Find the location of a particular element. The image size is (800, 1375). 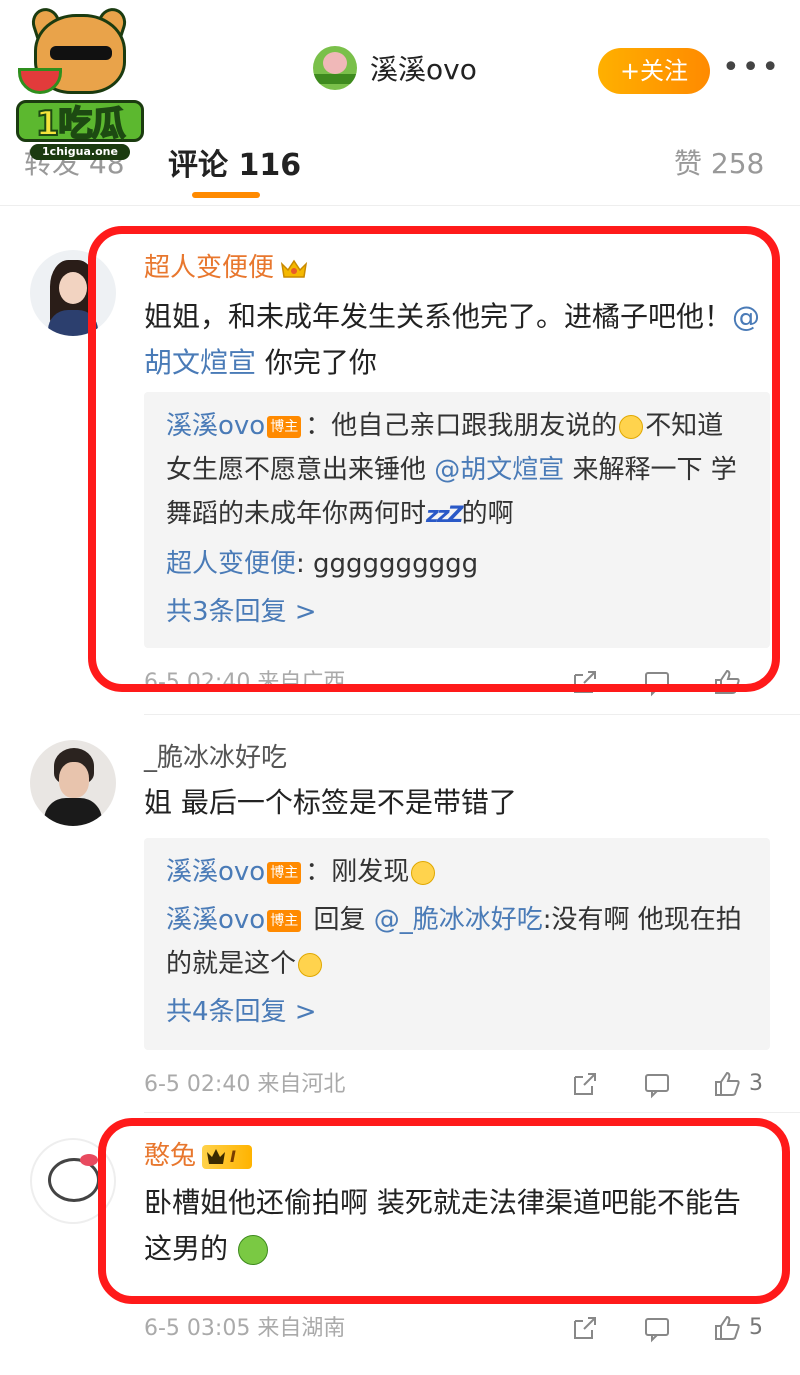

pig-icon is located at coordinates (335, 63).